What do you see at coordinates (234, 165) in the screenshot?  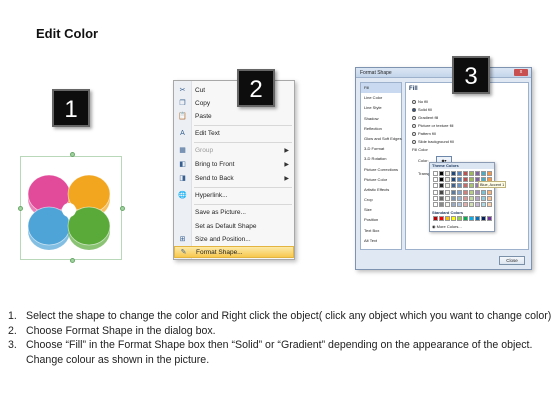 I see `menu-item-bring-to-front: ◧ Bring to Front ▶` at bounding box center [234, 165].